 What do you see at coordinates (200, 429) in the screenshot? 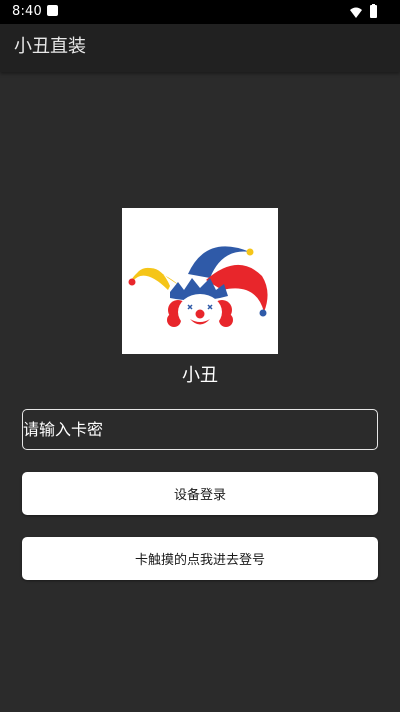
I see `card-key-input` at bounding box center [200, 429].